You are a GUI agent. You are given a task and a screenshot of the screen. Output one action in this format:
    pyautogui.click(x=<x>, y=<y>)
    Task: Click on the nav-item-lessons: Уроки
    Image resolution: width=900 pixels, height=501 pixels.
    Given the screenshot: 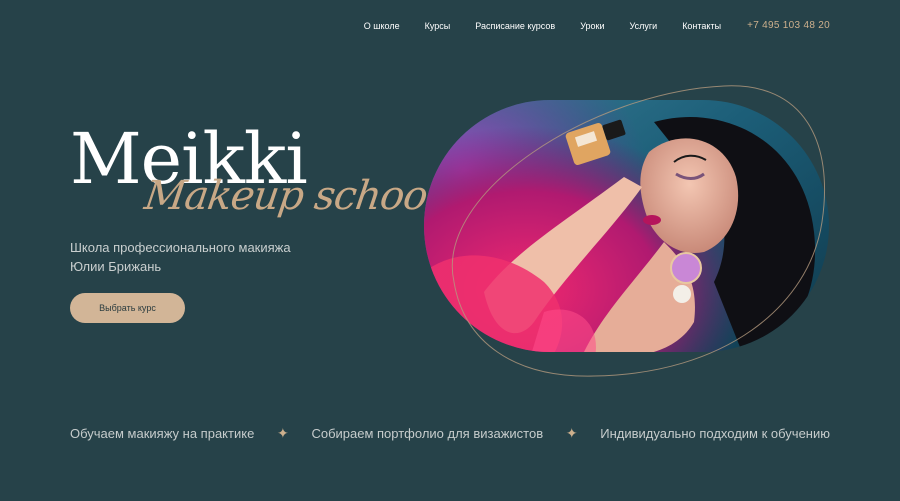 What is the action you would take?
    pyautogui.click(x=592, y=26)
    